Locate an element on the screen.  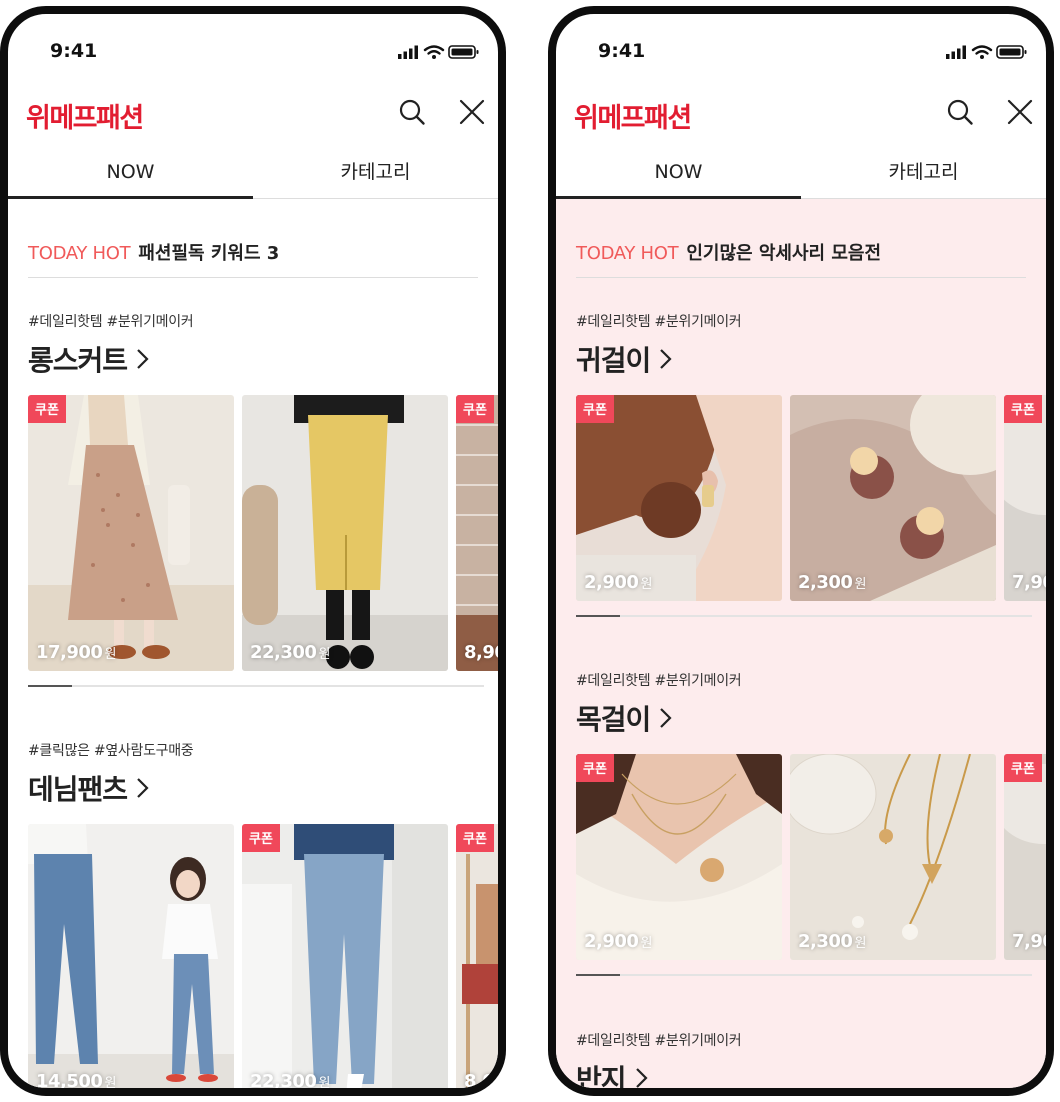
product-card: 14,500 원 is located at coordinates (131, 958).